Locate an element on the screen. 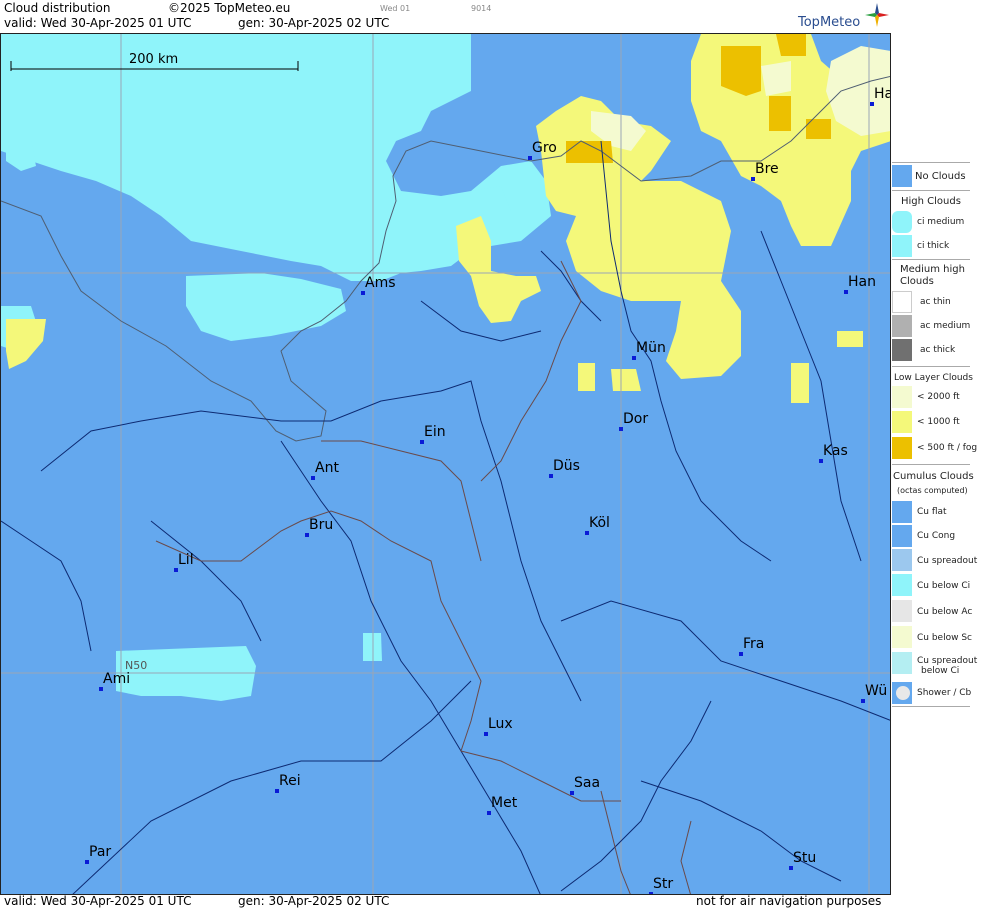 The height and width of the screenshot is (909, 983). city-label: Ein is located at coordinates (435, 432).